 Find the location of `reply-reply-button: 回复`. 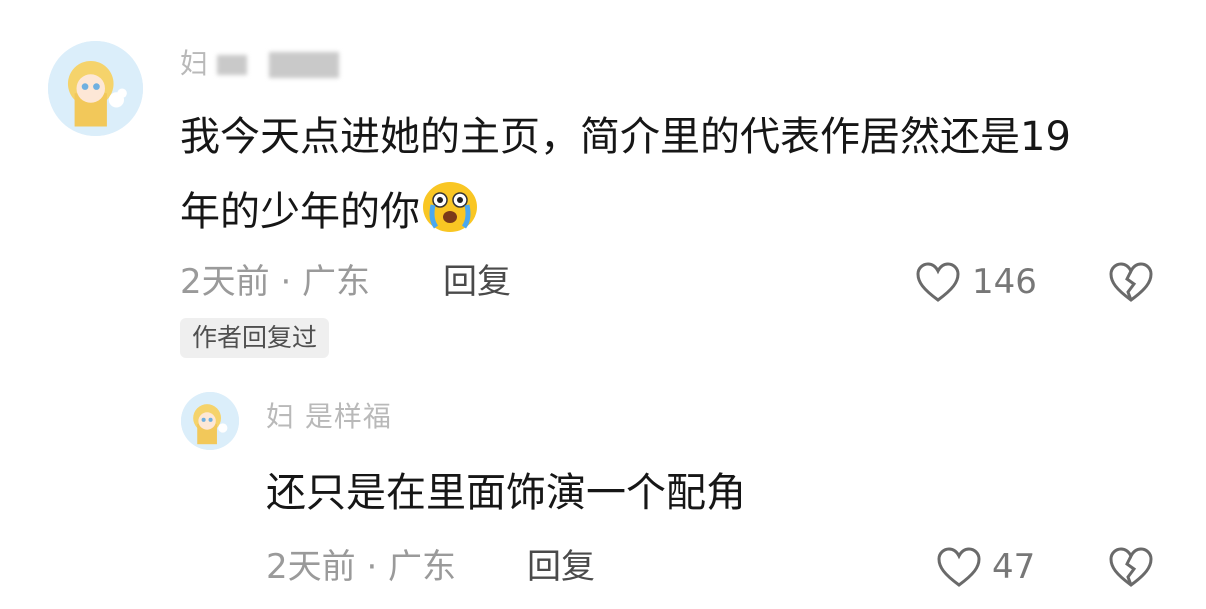

reply-reply-button: 回复 is located at coordinates (561, 567).